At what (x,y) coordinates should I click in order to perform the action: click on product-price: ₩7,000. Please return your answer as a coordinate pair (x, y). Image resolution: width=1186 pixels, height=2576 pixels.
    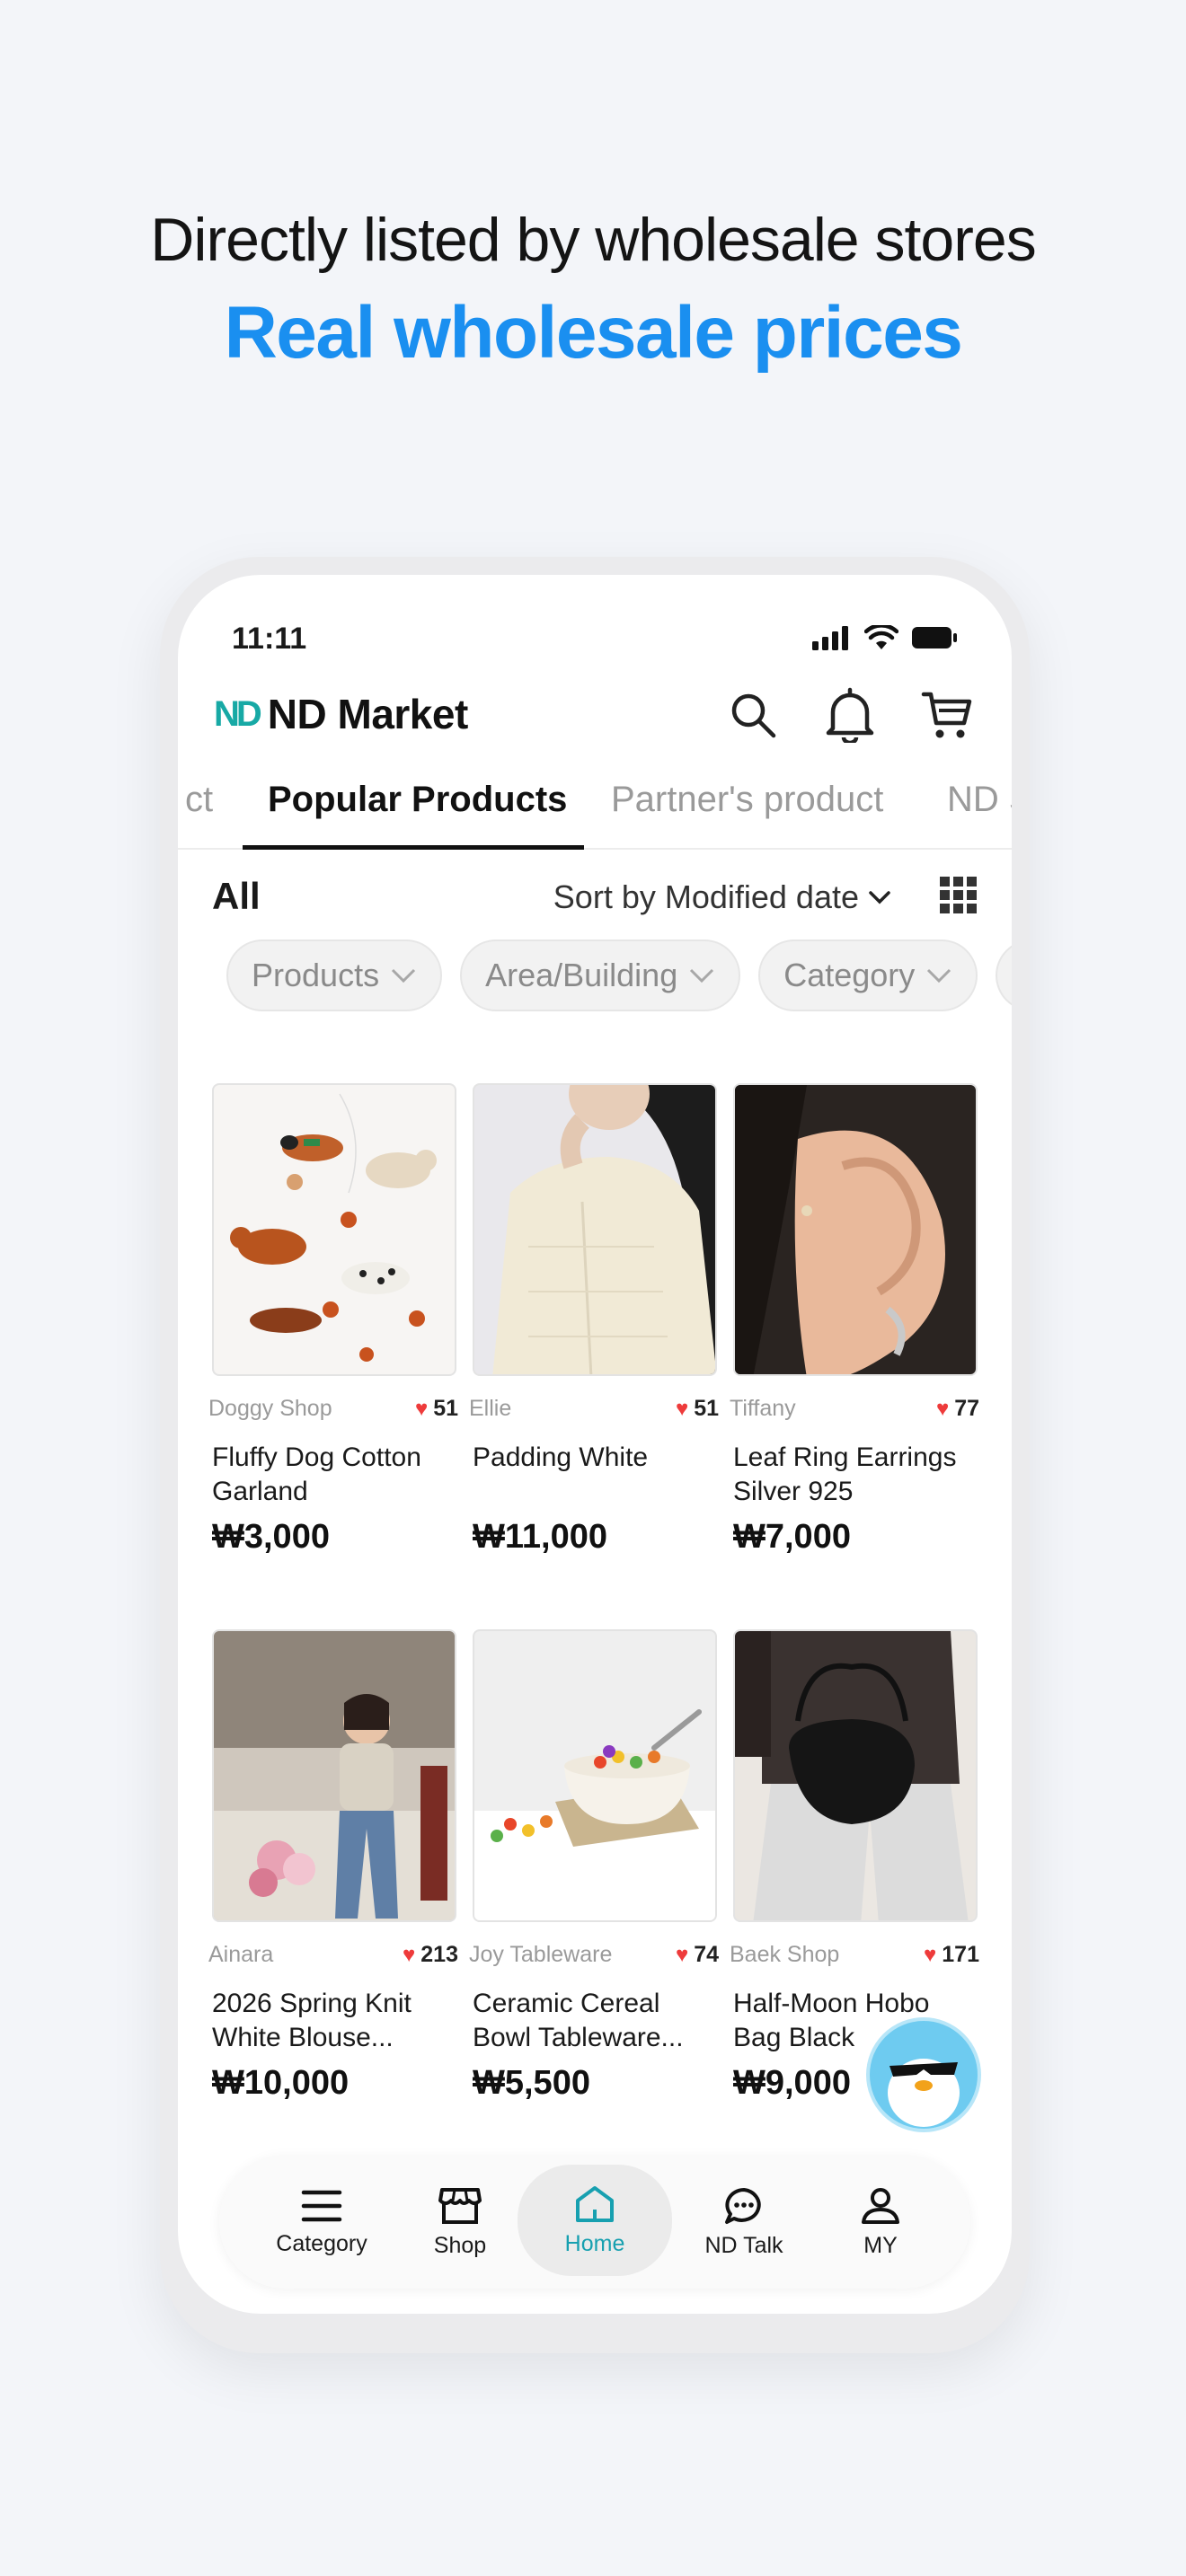
    Looking at the image, I should click on (792, 1537).